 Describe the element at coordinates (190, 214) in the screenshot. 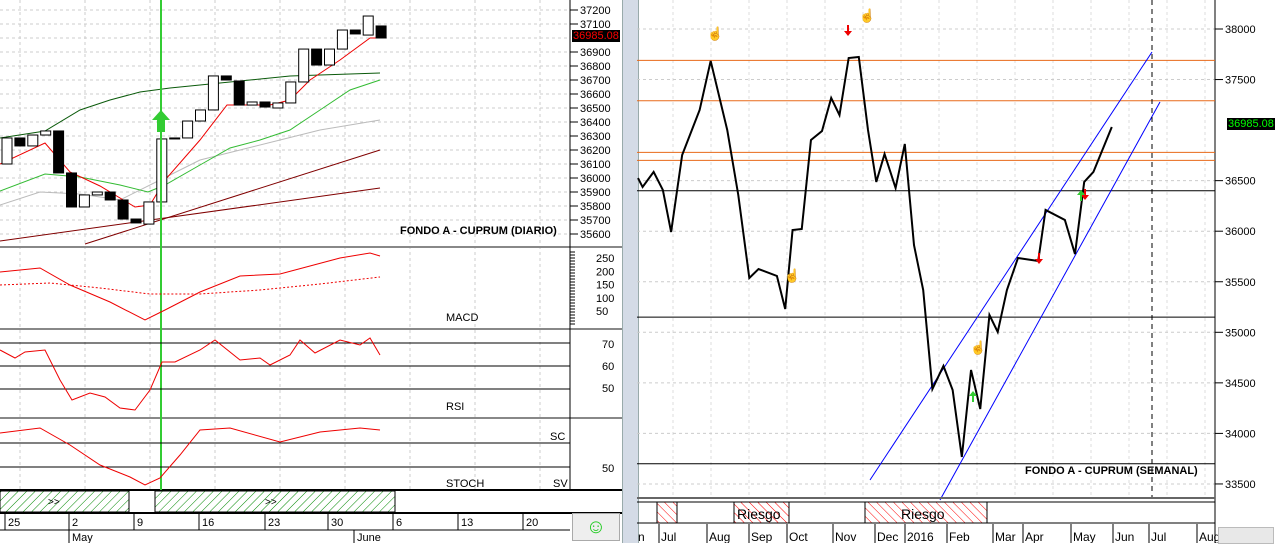

I see `trend-line-lower` at that location.